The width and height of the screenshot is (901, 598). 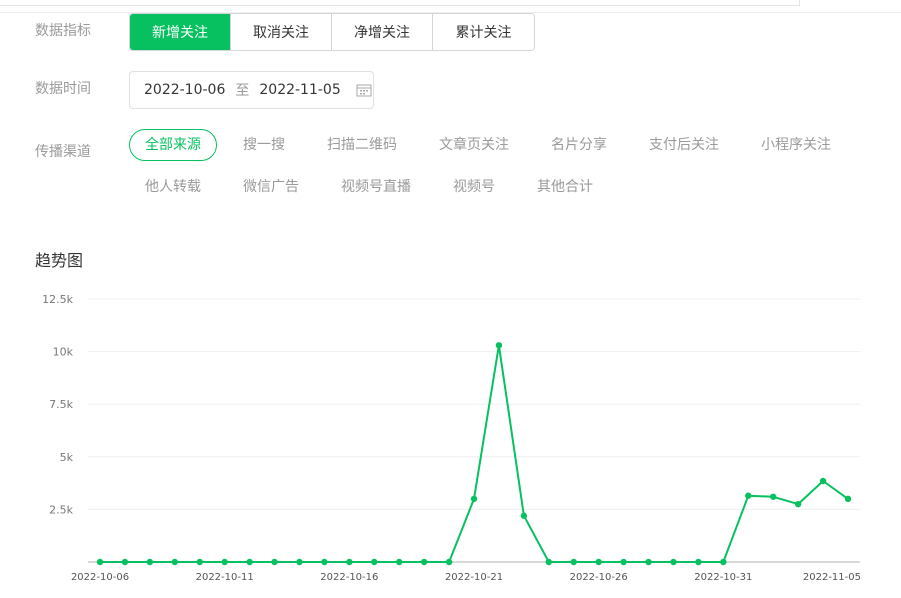 What do you see at coordinates (180, 32) in the screenshot?
I see `tab-new-follow: 新增关注` at bounding box center [180, 32].